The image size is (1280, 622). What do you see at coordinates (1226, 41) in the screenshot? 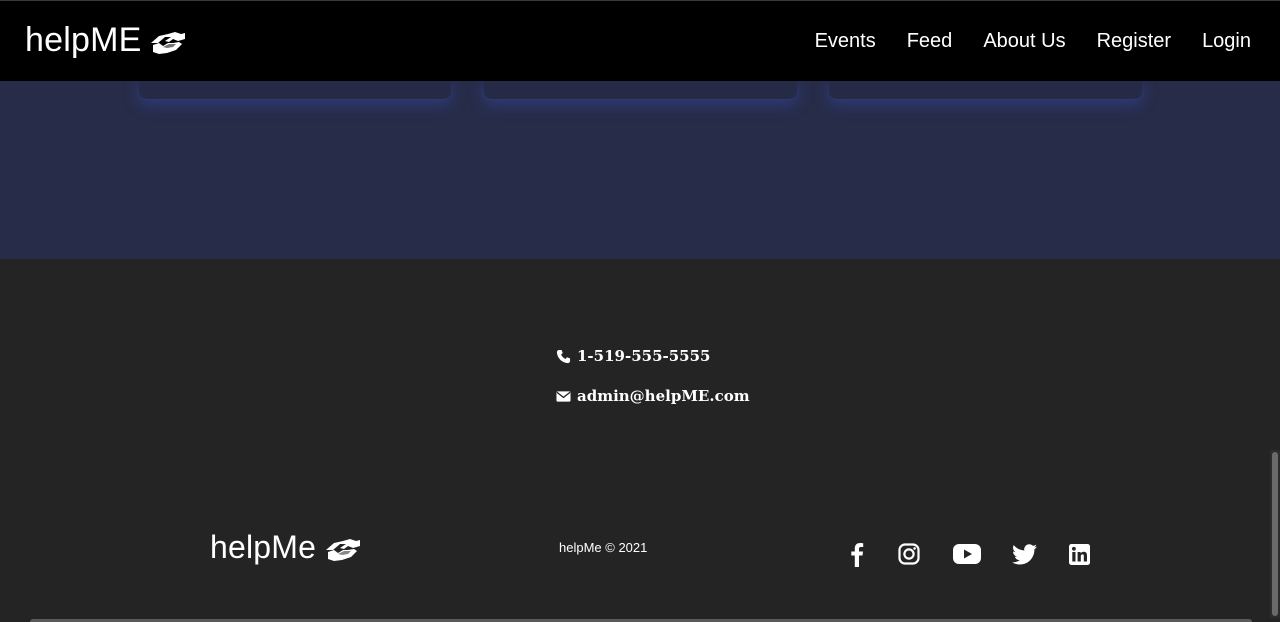
I see `nav-login-link: Login` at bounding box center [1226, 41].